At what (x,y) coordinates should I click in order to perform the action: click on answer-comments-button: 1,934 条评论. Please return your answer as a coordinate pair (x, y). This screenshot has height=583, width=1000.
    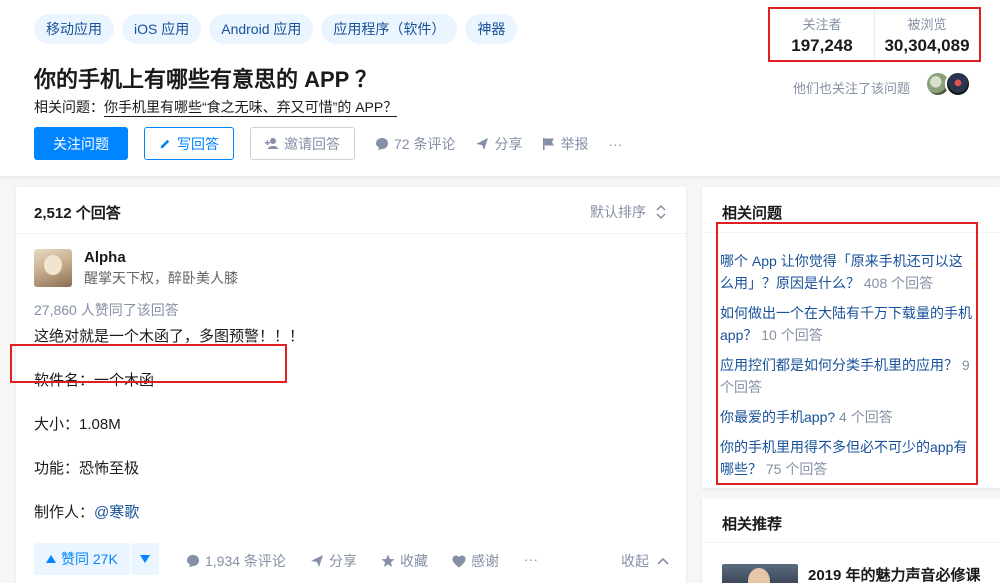
    Looking at the image, I should click on (236, 561).